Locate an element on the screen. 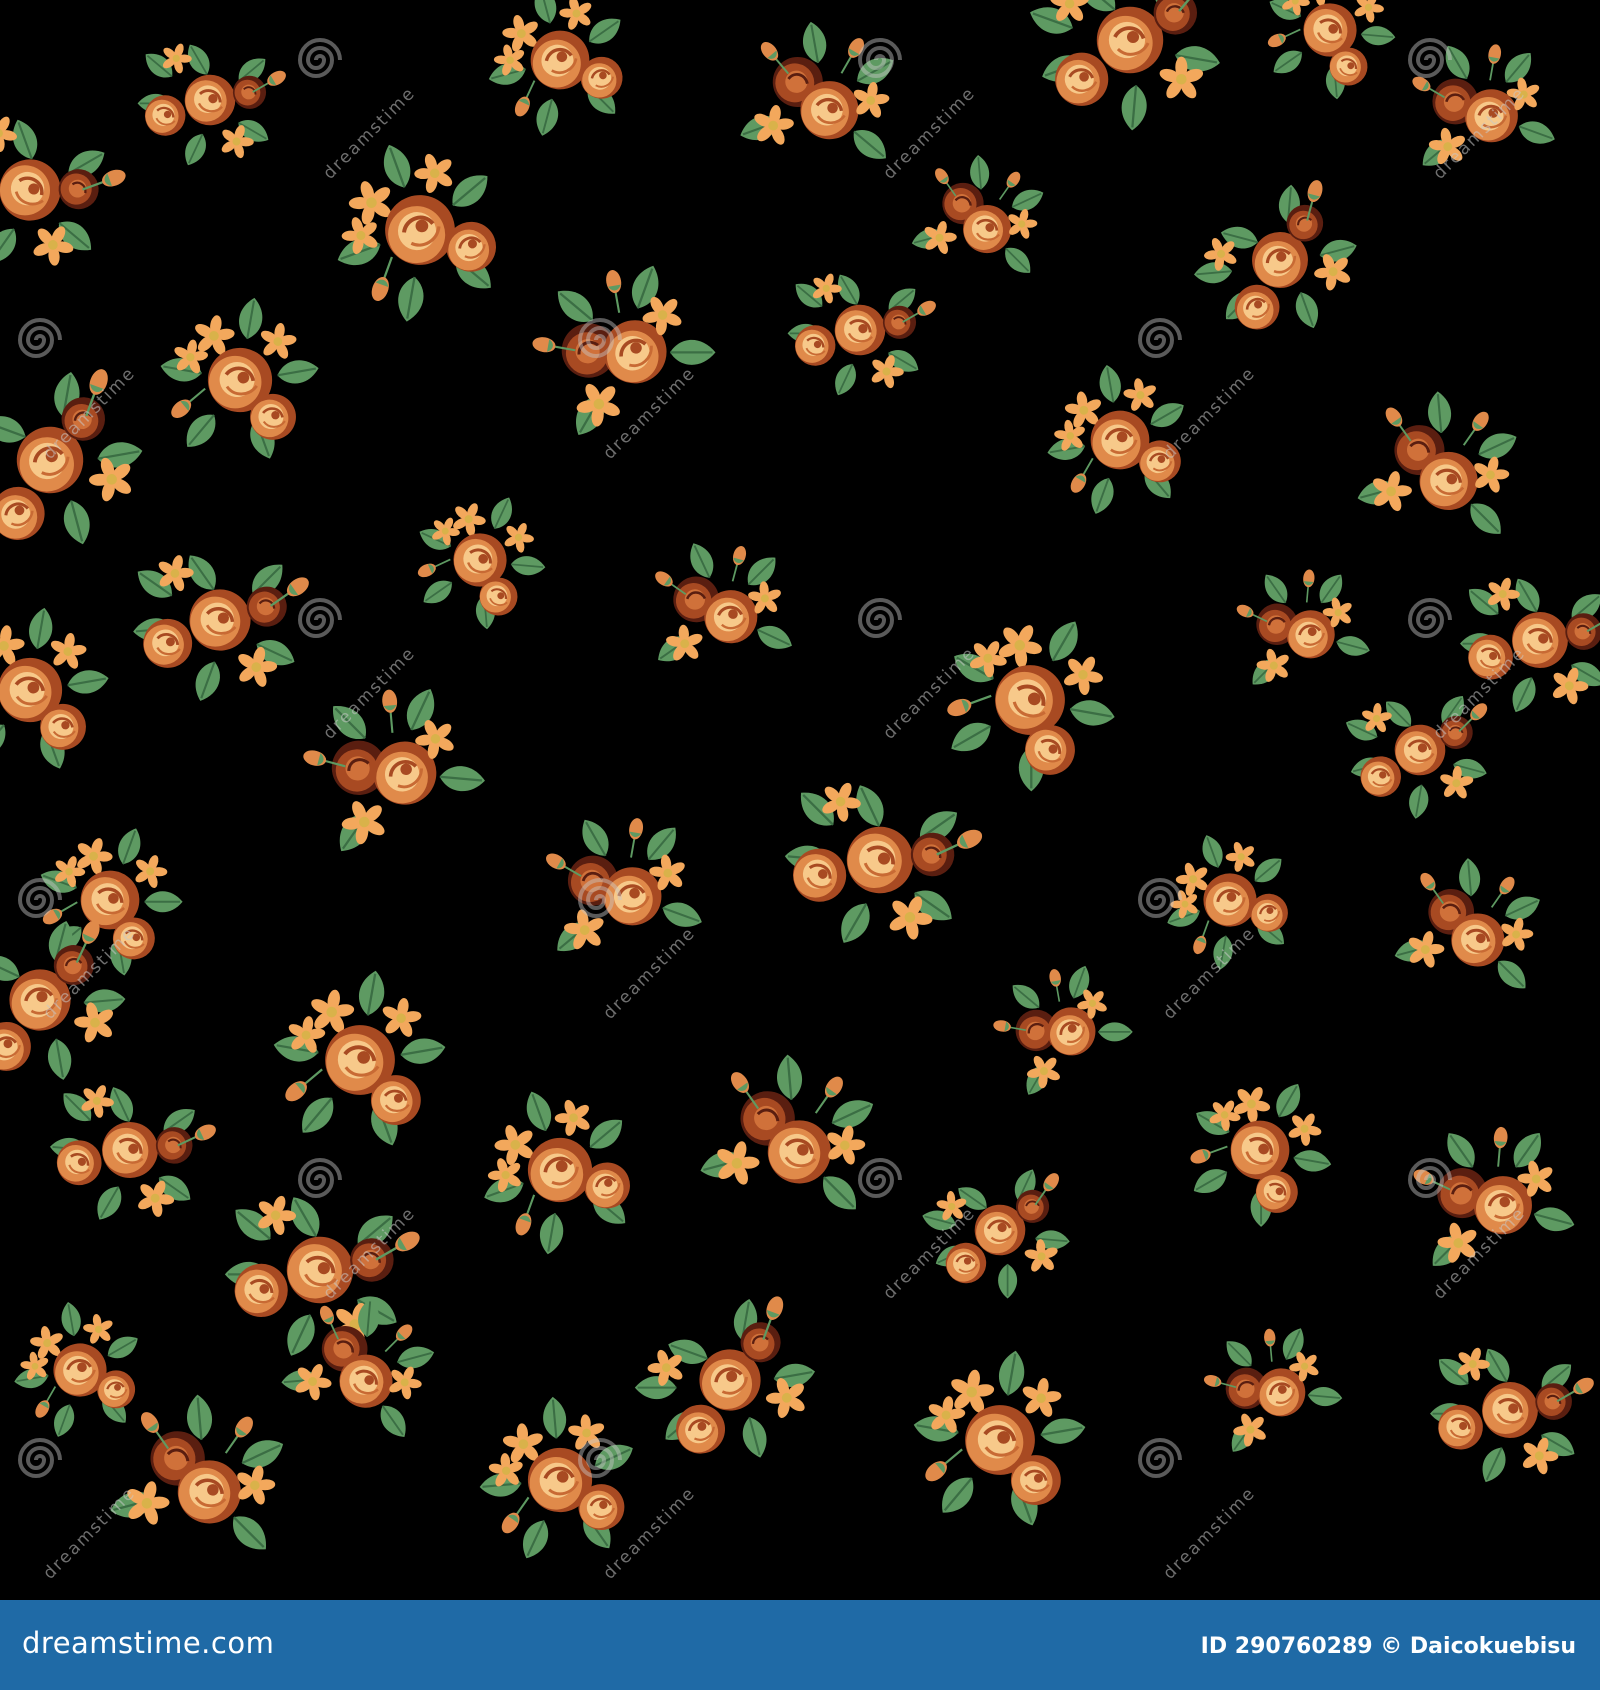 The width and height of the screenshot is (1600, 1690). id-label: ID is located at coordinates (1214, 1646).